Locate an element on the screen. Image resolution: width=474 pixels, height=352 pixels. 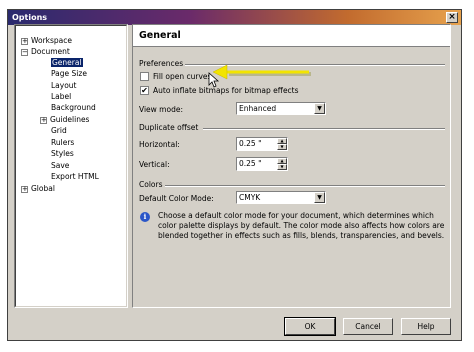
duplicate-offset-heading: Duplicate offset is located at coordinates (169, 127).